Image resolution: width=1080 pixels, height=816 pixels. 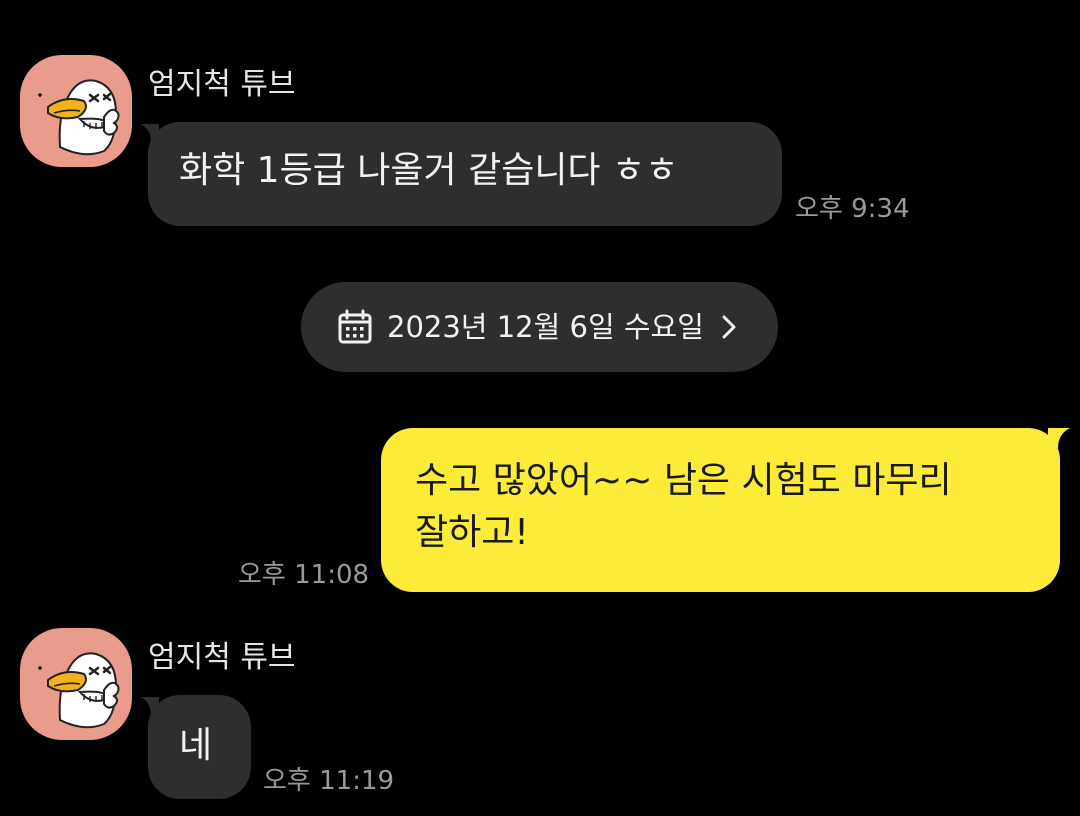 What do you see at coordinates (304, 575) in the screenshot?
I see `message-timestamp: 오후 11:08` at bounding box center [304, 575].